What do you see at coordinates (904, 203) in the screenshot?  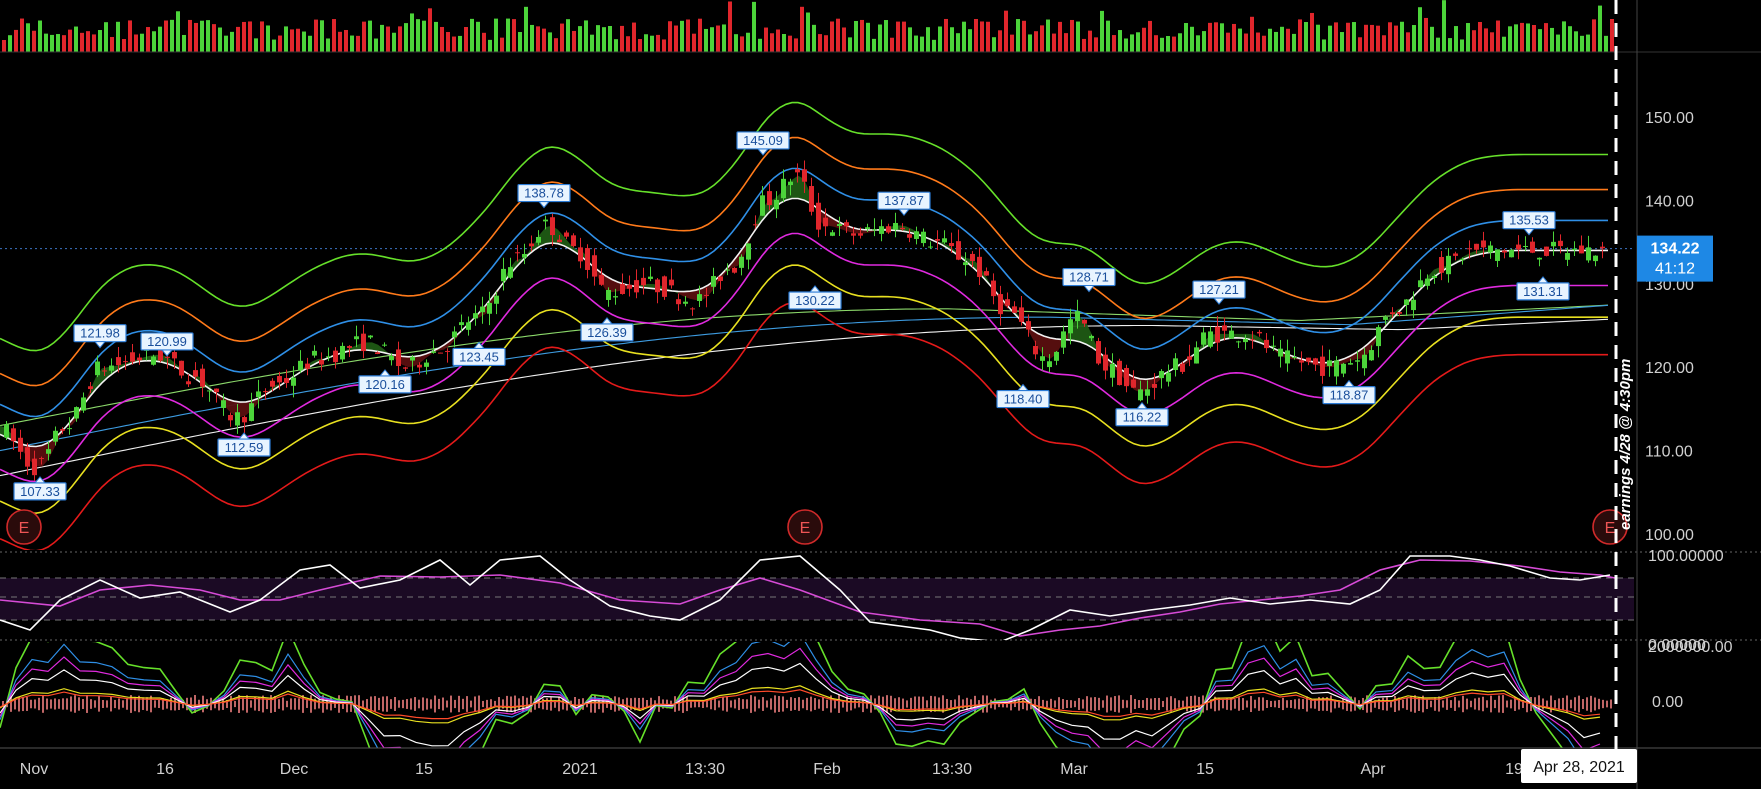 I see `price-label-137-87: 137.87` at bounding box center [904, 203].